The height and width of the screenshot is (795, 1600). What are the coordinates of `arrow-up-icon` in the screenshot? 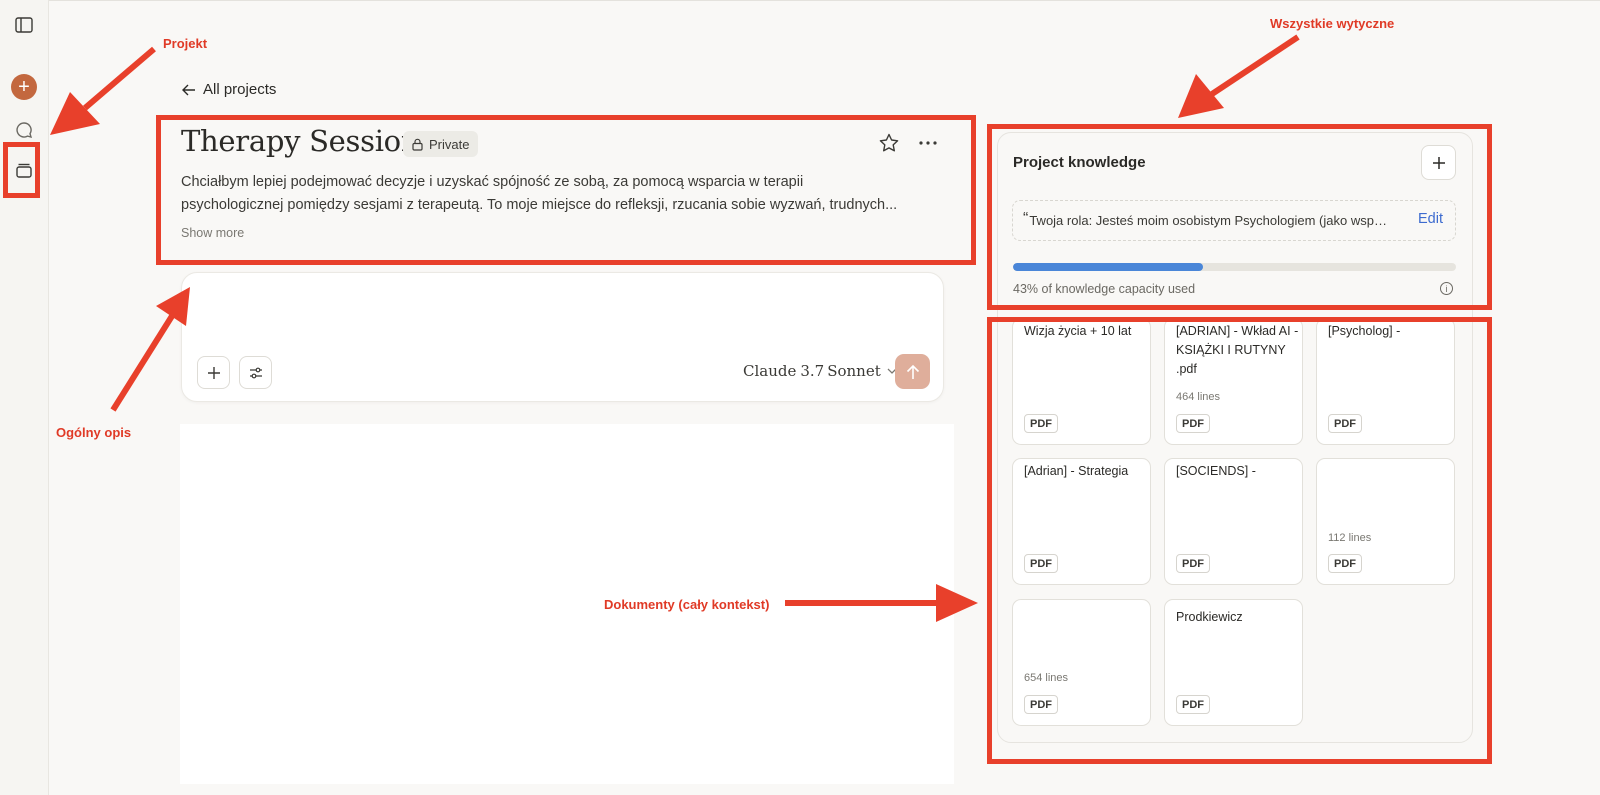 It's located at (912, 371).